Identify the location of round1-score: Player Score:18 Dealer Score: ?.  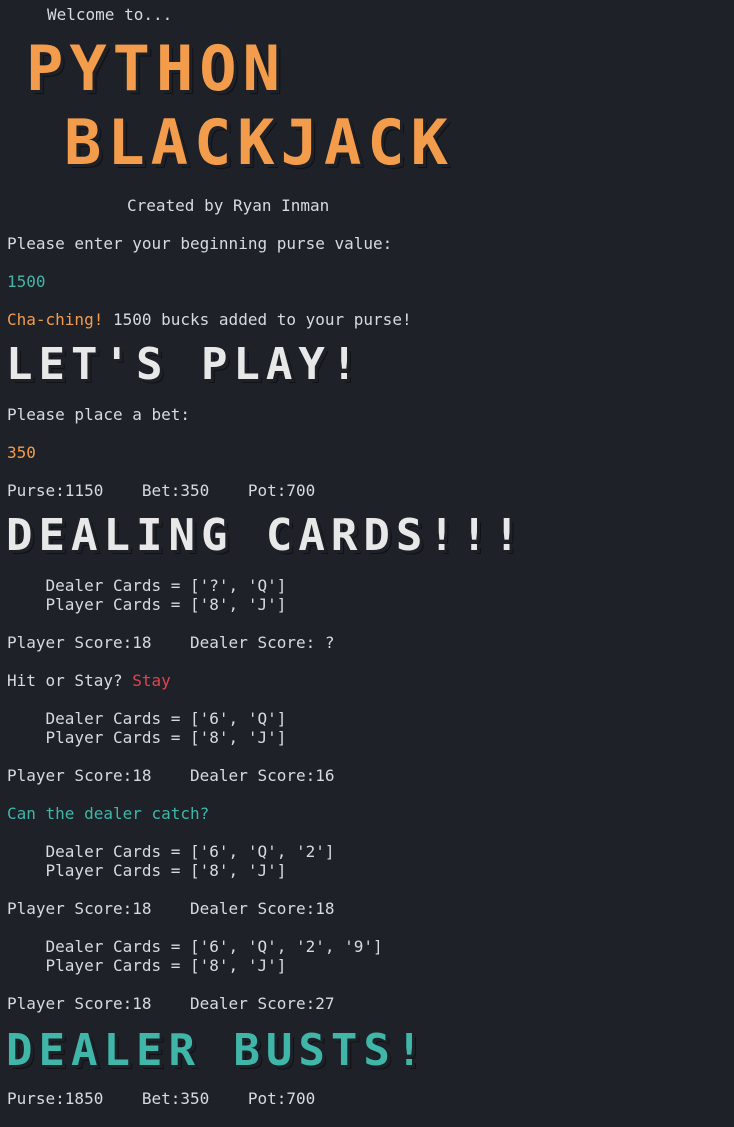
(171, 642).